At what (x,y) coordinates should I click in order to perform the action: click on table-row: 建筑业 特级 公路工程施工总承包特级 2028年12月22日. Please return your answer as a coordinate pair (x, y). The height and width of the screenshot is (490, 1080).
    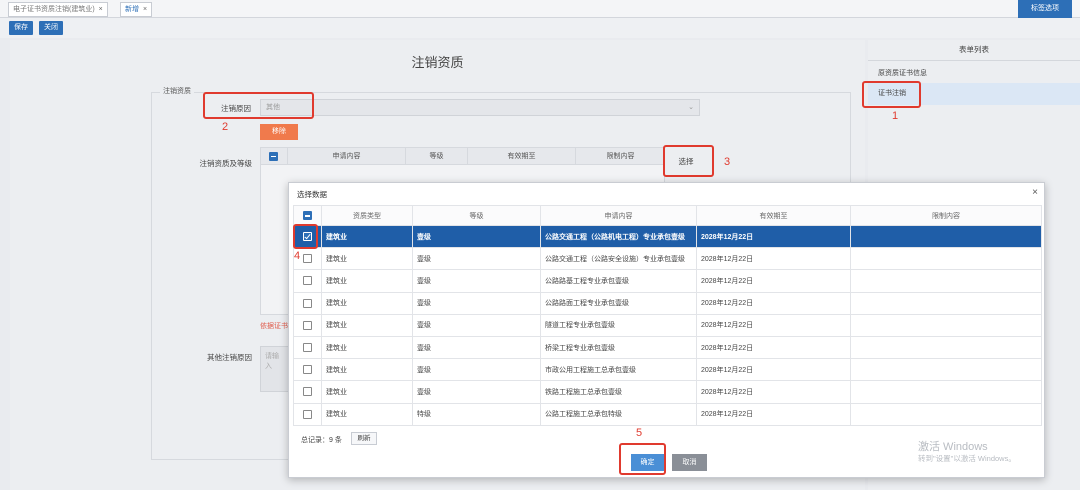
    Looking at the image, I should click on (667, 414).